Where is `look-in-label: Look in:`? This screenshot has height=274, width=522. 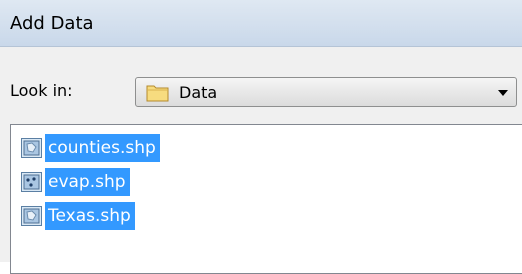
look-in-label: Look in: is located at coordinates (41, 90).